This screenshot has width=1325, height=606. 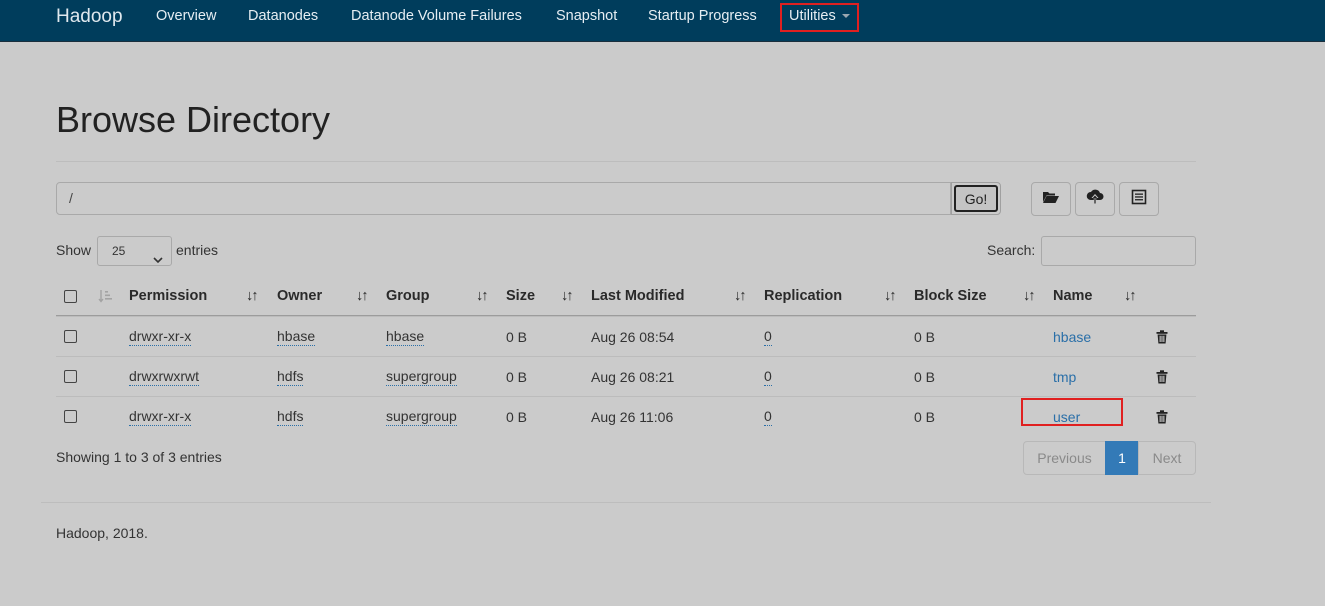 I want to click on header-group: Group, so click(x=408, y=296).